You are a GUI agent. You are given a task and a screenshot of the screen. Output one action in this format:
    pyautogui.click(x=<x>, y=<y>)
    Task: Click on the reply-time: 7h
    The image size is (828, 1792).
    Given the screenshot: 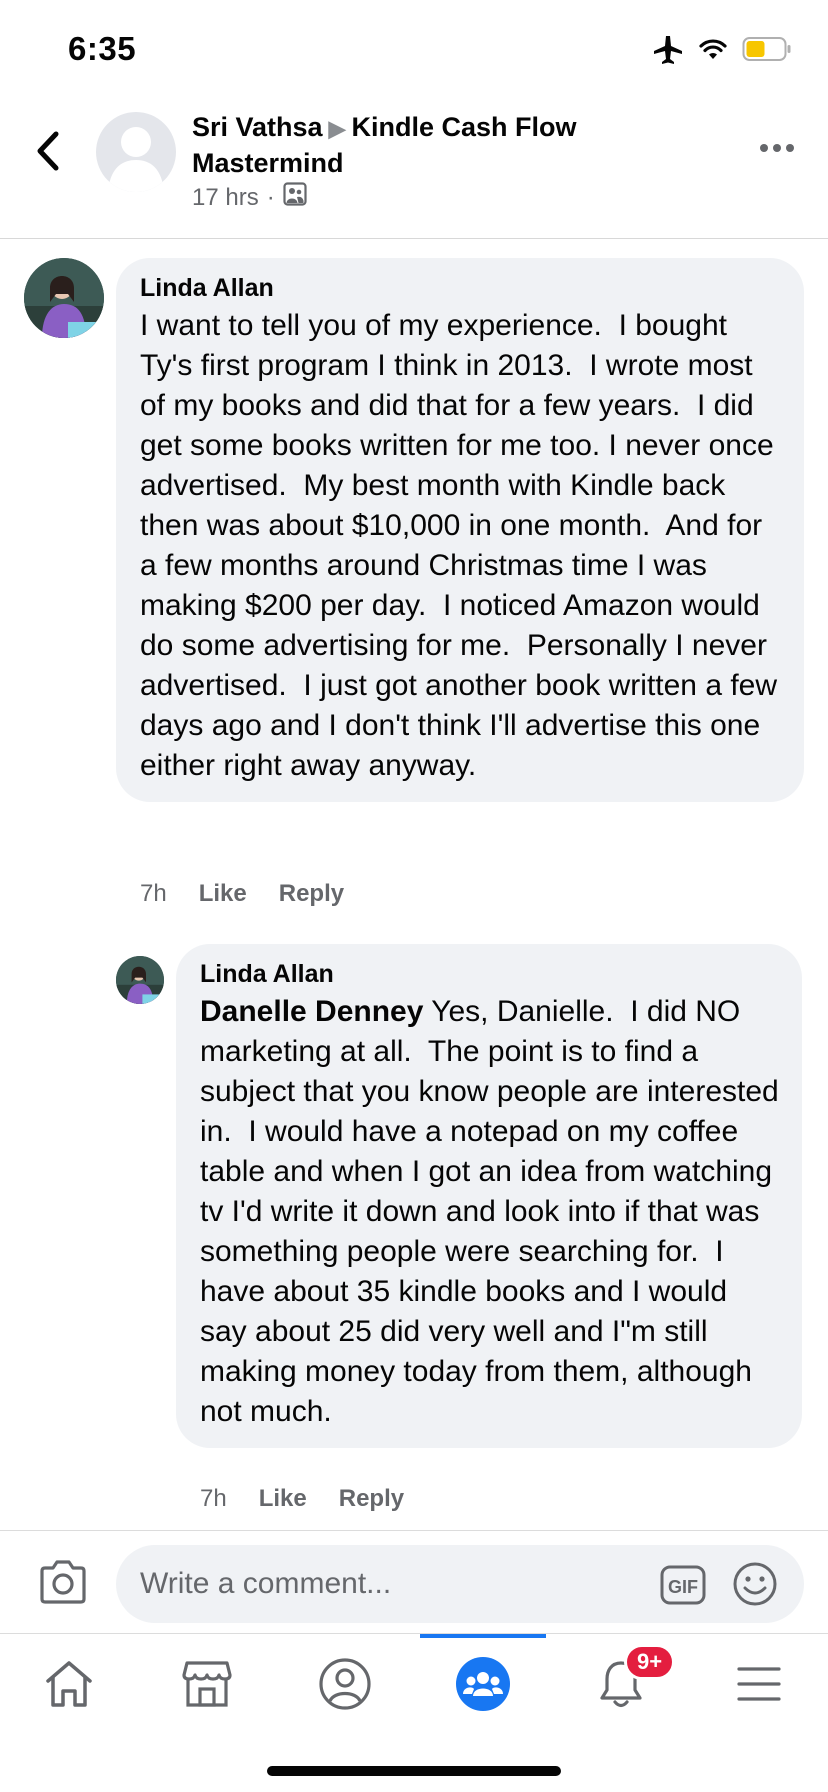 What is the action you would take?
    pyautogui.click(x=213, y=1499)
    